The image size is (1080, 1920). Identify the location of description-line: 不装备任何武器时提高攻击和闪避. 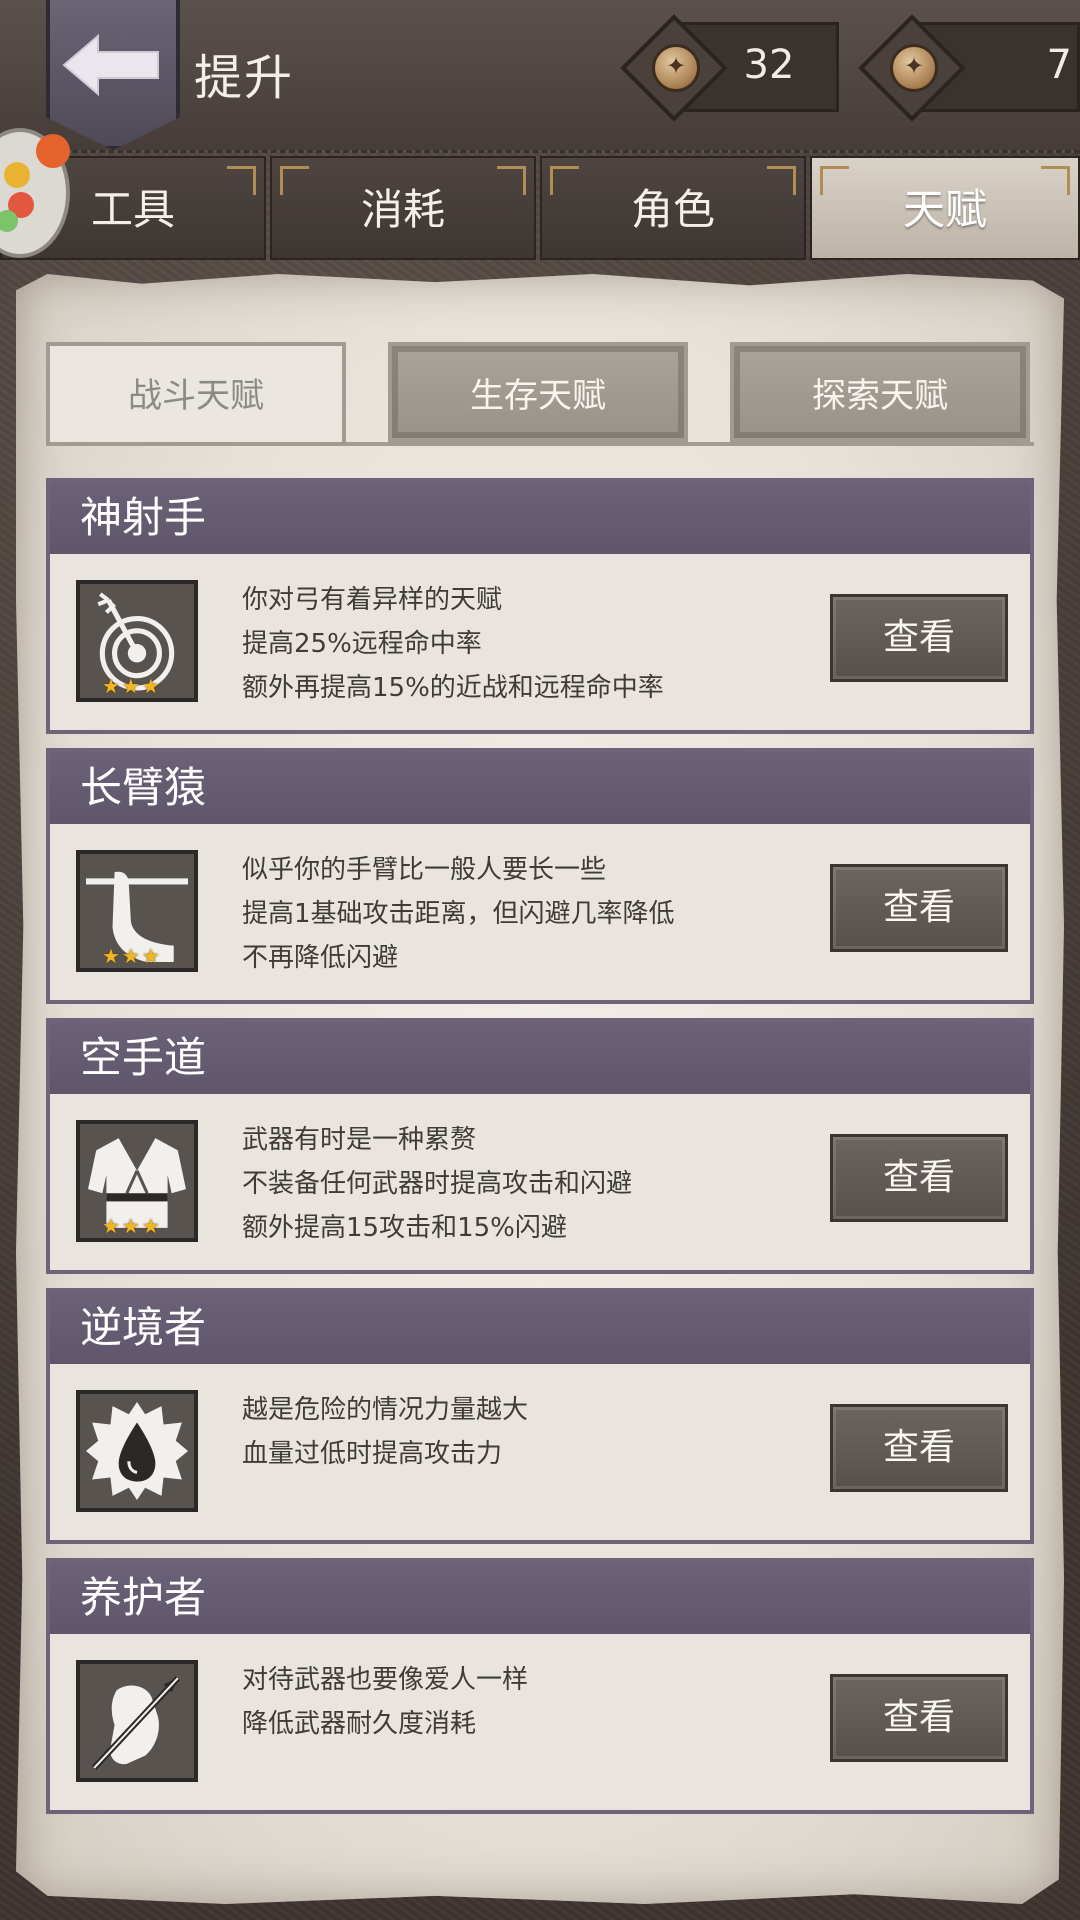
(437, 1184).